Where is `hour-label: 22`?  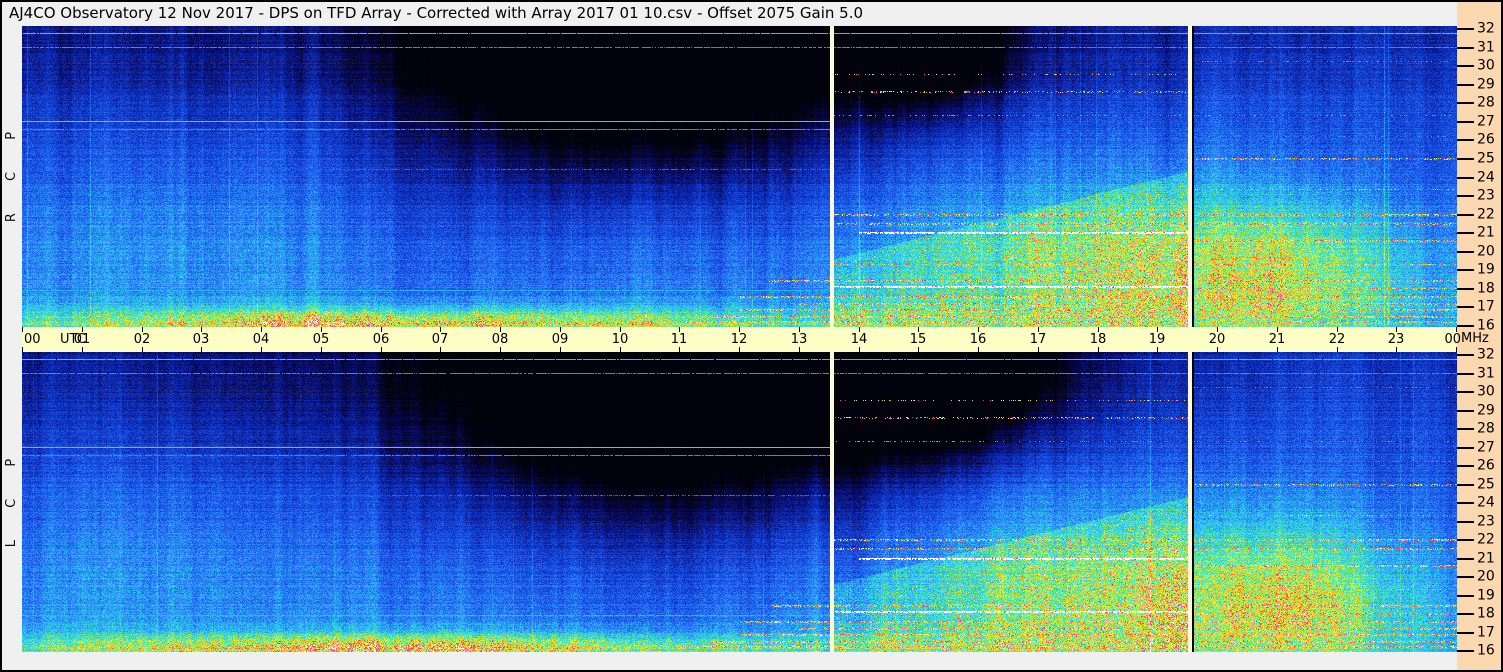 hour-label: 22 is located at coordinates (1337, 339).